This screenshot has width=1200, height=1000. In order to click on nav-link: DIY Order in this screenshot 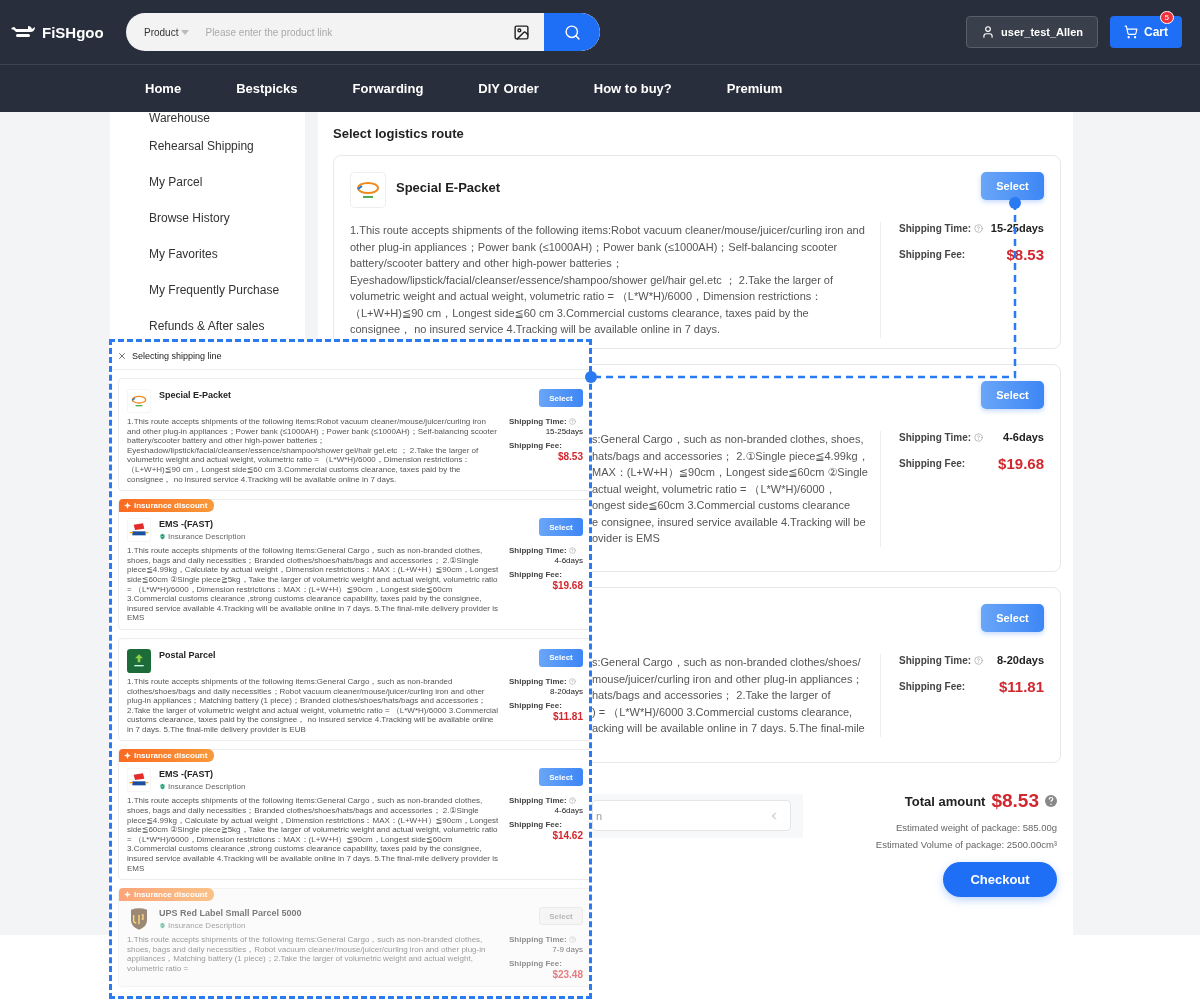, I will do `click(508, 88)`.